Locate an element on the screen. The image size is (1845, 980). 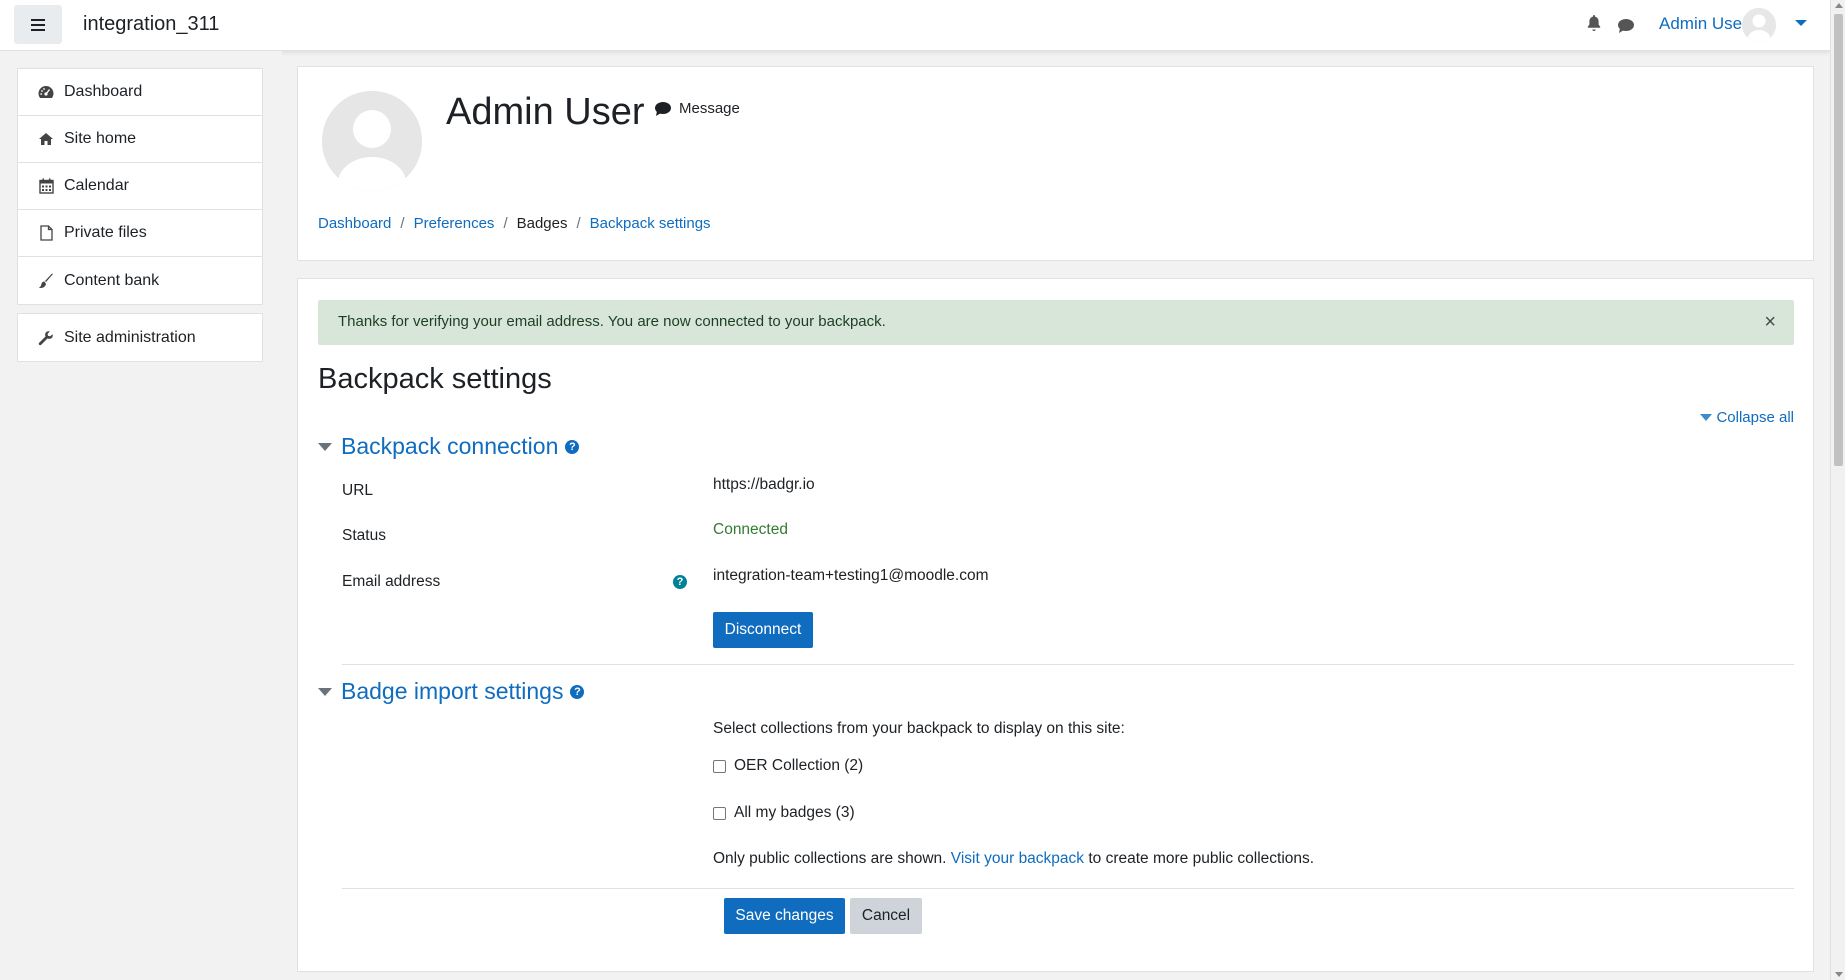
section-badge-import-header: Badge import settings ? is located at coordinates (451, 691).